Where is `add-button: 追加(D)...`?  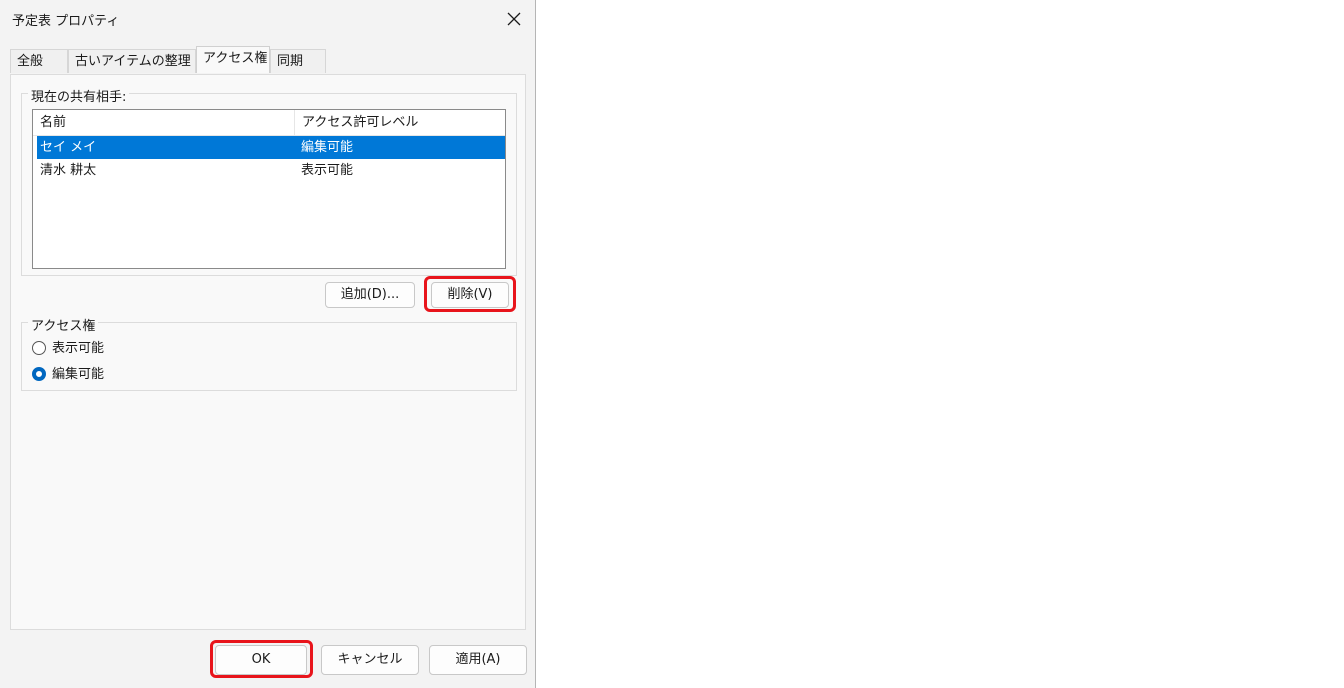
add-button: 追加(D)... is located at coordinates (370, 295).